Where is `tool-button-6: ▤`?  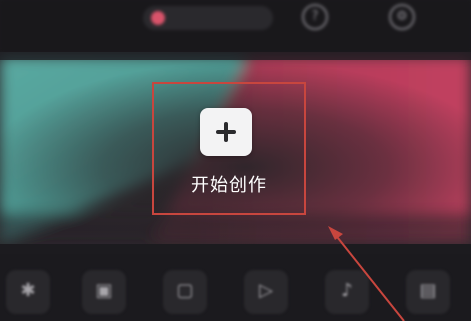
tool-button-6: ▤ is located at coordinates (428, 292).